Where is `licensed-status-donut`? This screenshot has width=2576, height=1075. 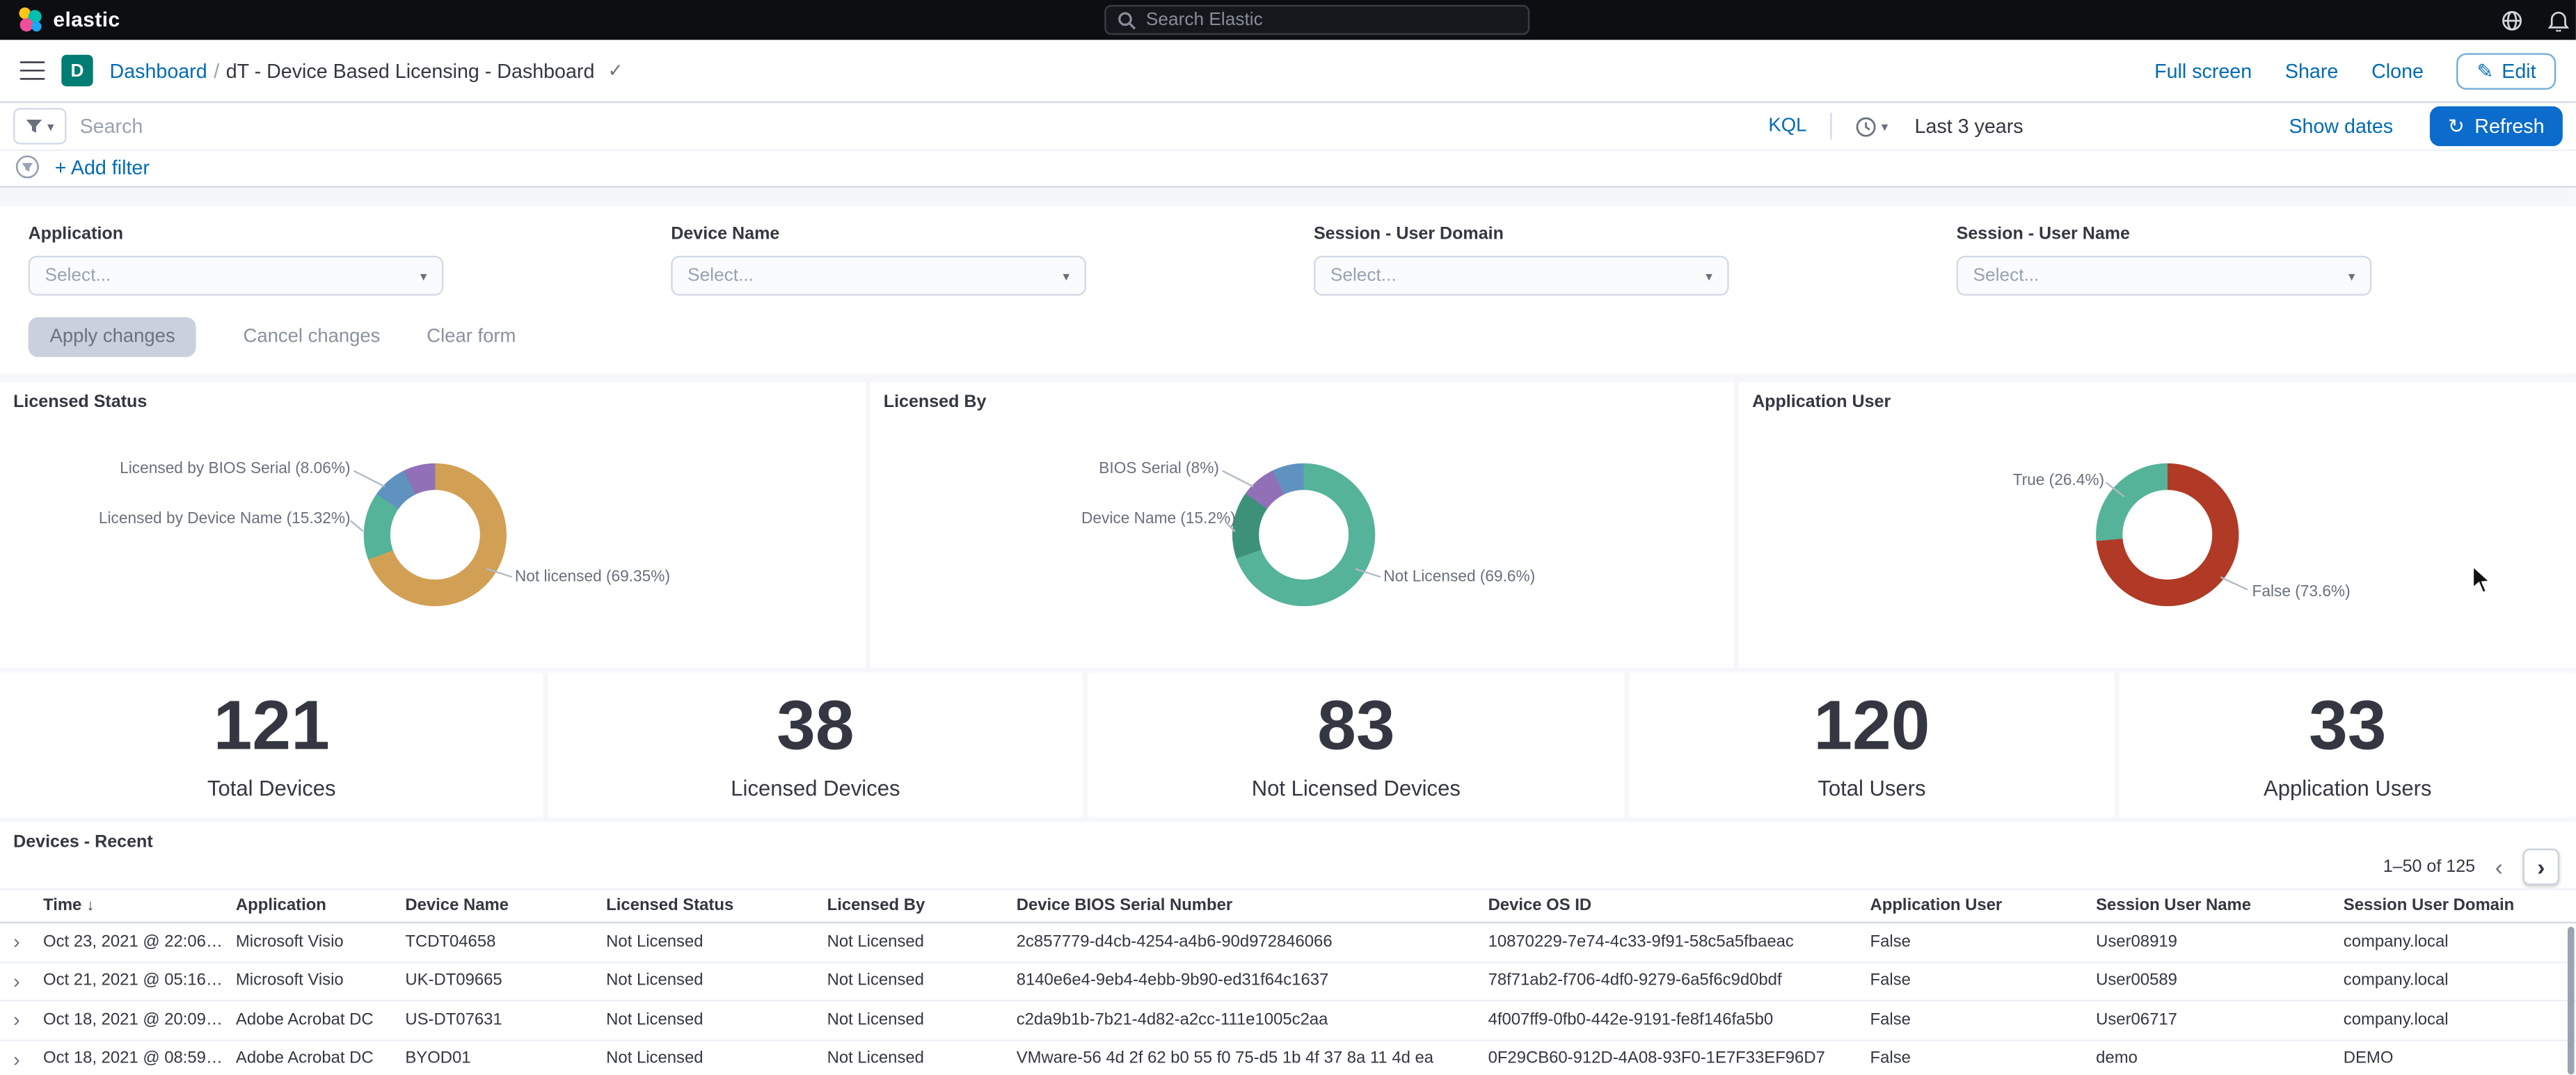 licensed-status-donut is located at coordinates (435, 535).